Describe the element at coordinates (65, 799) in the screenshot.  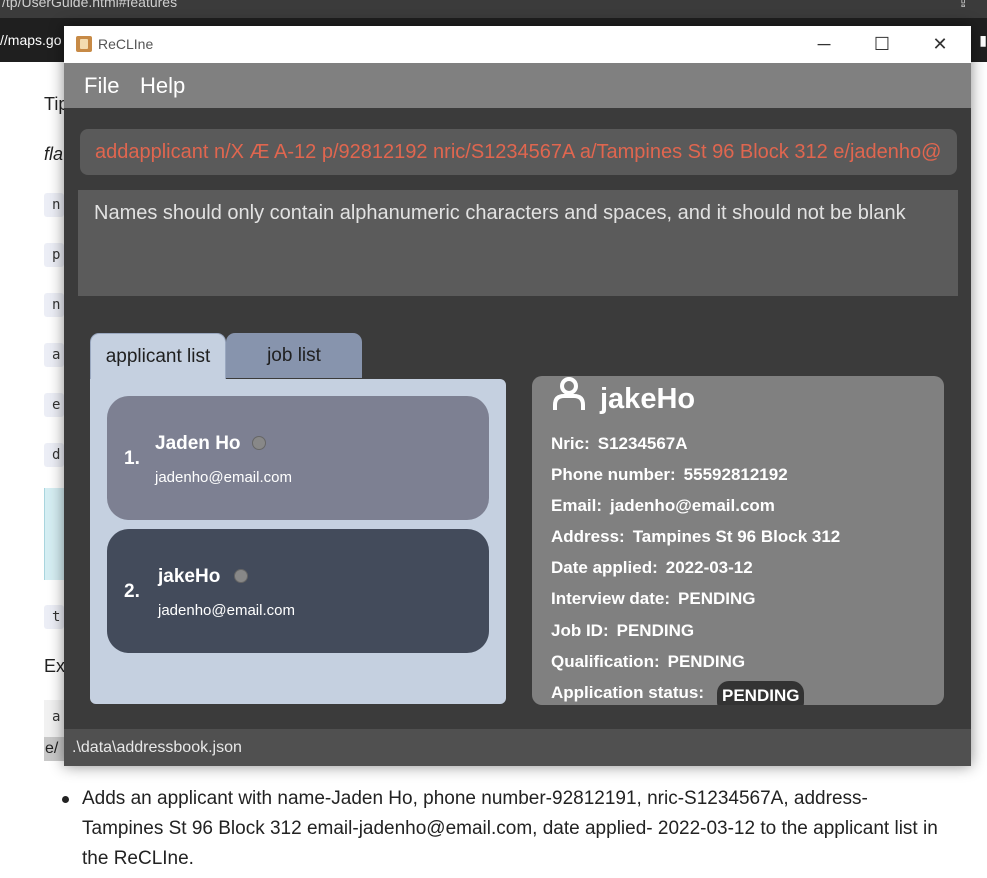
I see `bullet-dot` at that location.